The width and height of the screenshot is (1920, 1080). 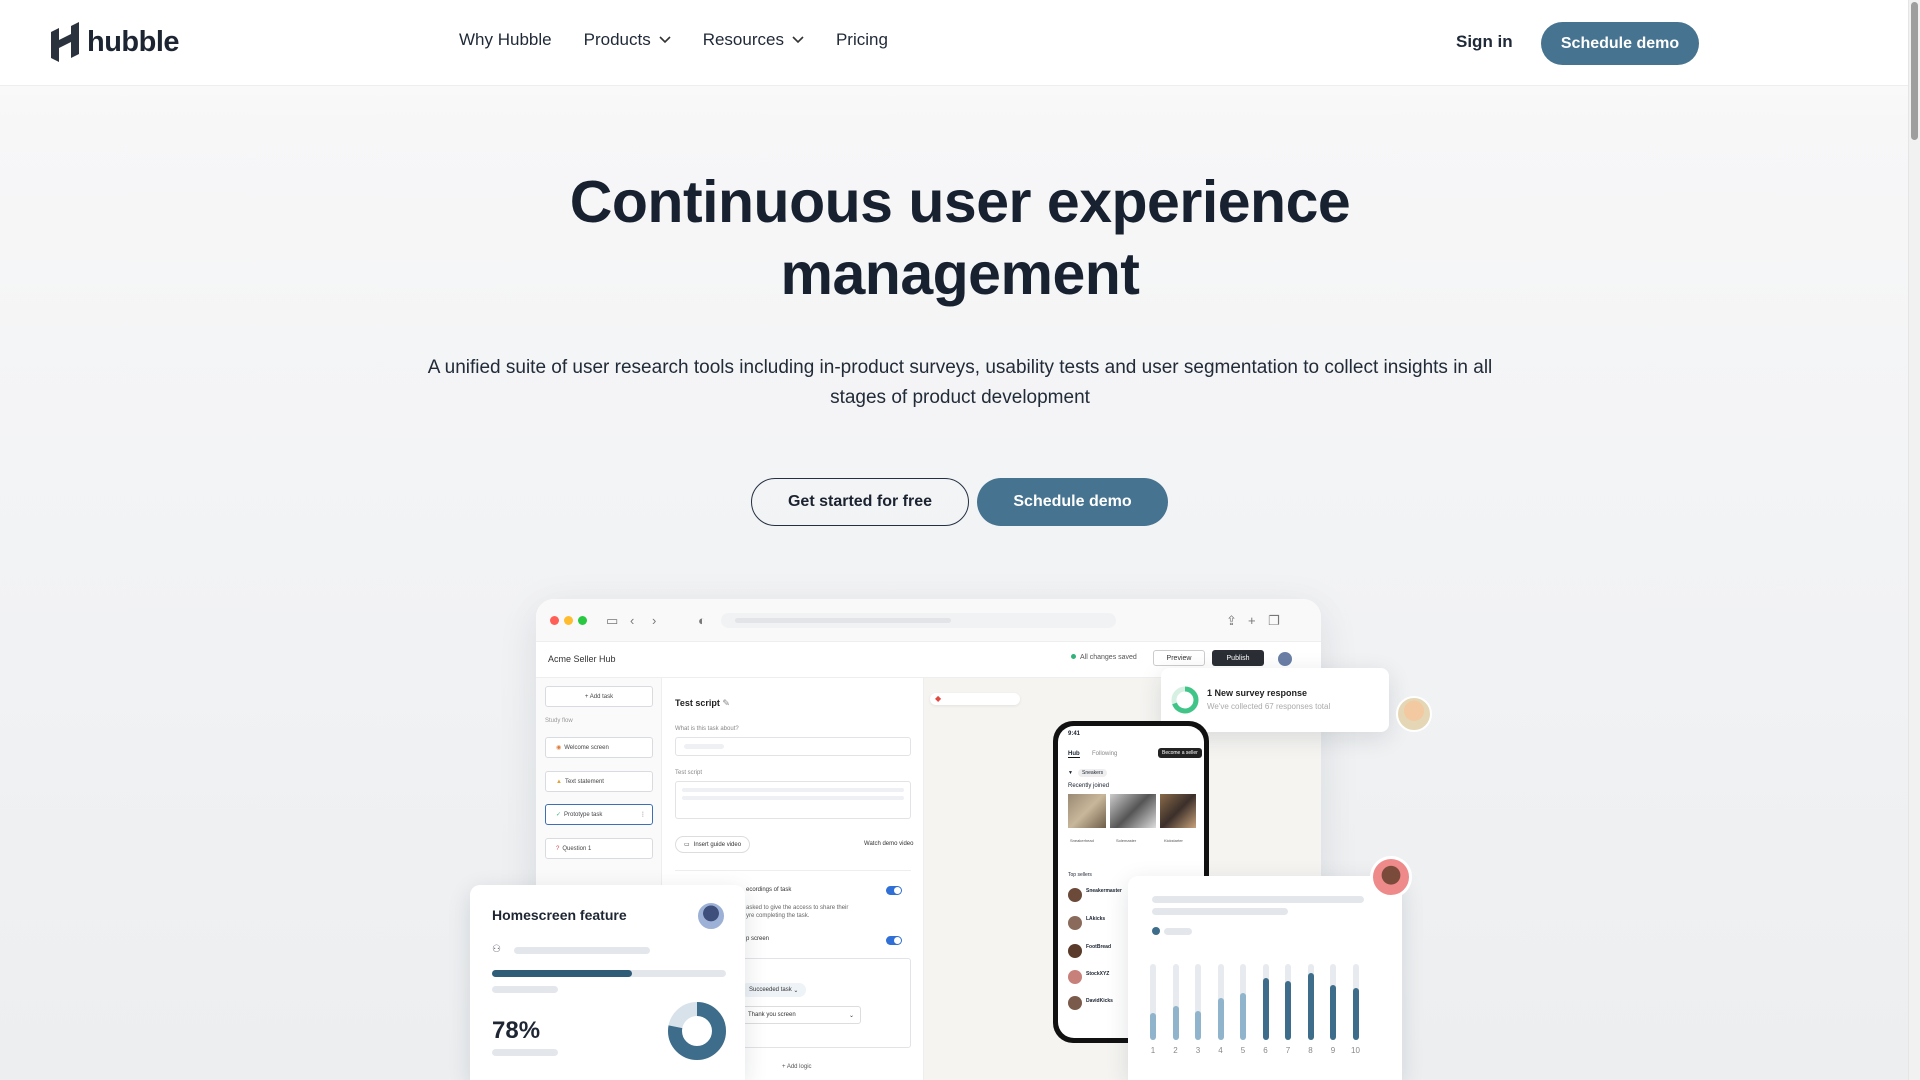 What do you see at coordinates (1265, 1050) in the screenshot?
I see `x-tick-label: 6` at bounding box center [1265, 1050].